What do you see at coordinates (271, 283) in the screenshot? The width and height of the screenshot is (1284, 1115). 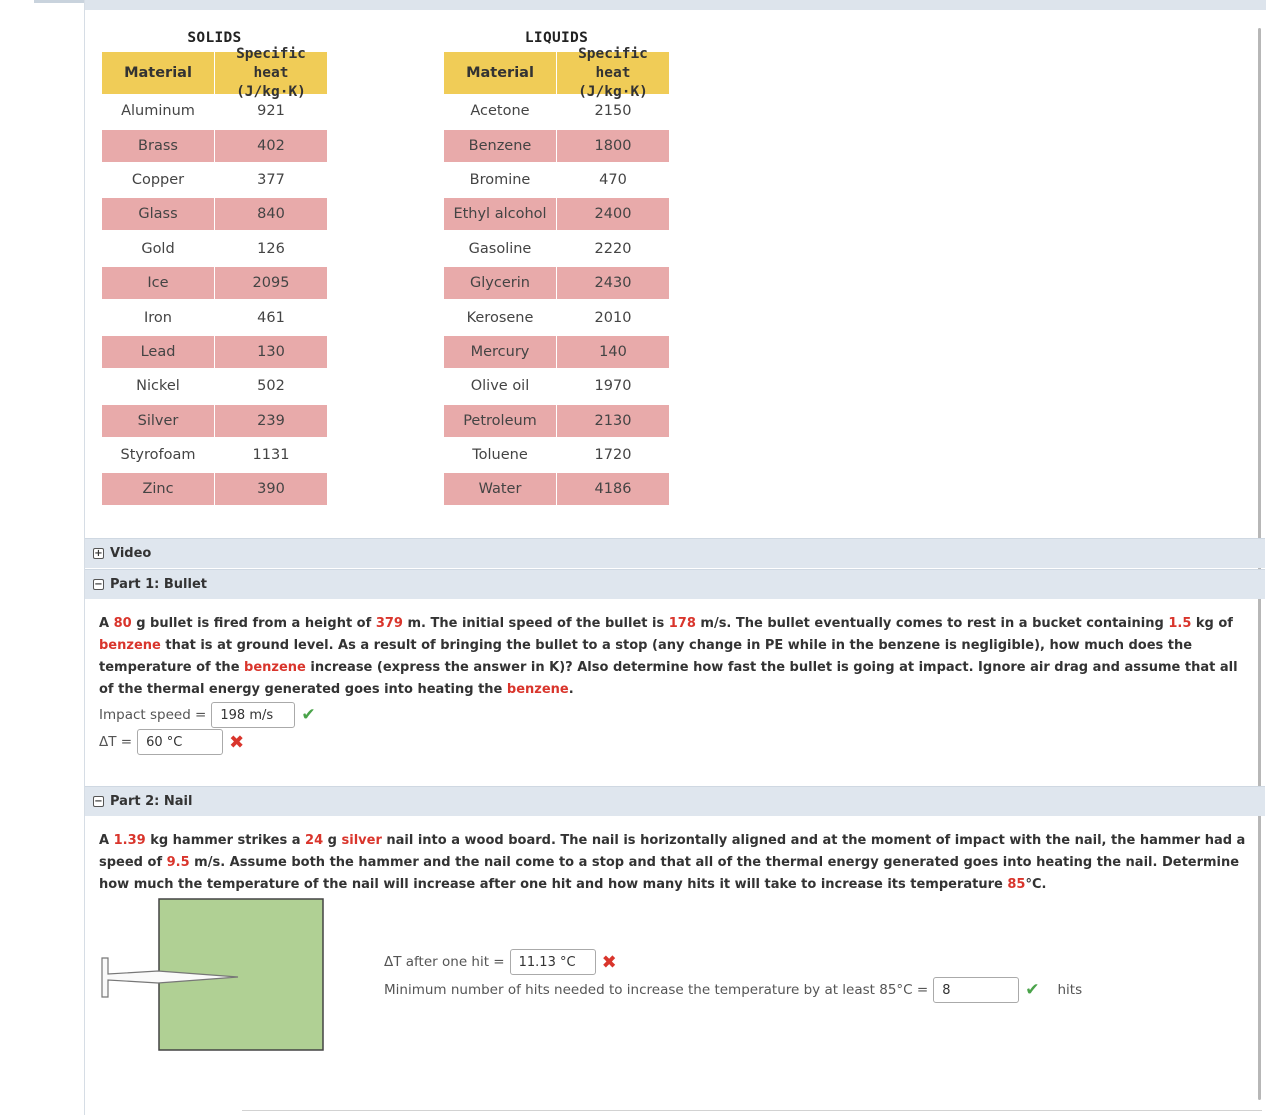 I see `specific-heat-cell: 2095` at bounding box center [271, 283].